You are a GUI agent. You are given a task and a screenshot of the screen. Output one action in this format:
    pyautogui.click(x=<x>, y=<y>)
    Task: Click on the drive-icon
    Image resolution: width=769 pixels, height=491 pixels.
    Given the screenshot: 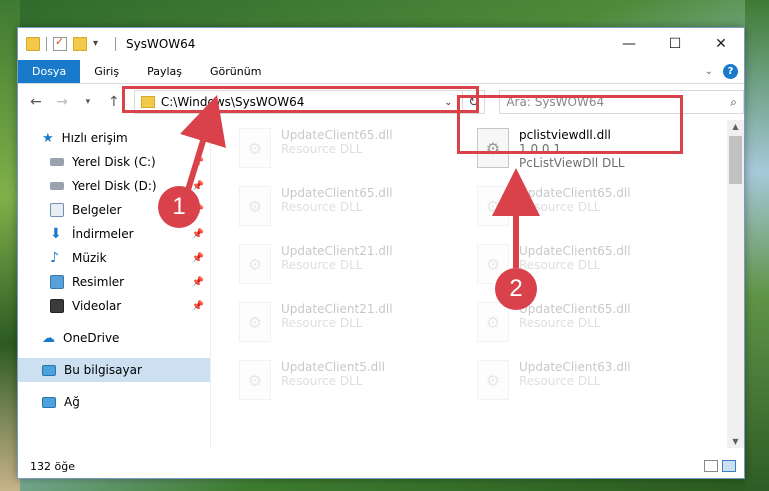 What is the action you would take?
    pyautogui.click(x=57, y=186)
    